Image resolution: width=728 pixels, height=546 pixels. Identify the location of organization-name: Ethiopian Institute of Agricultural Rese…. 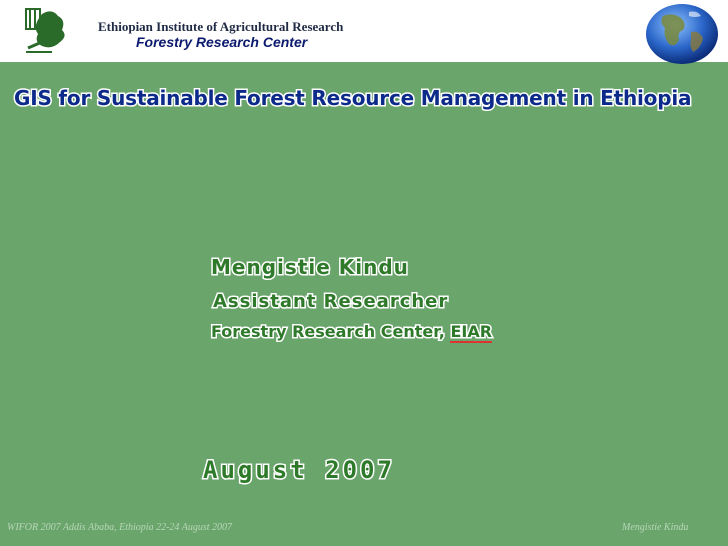
(221, 26).